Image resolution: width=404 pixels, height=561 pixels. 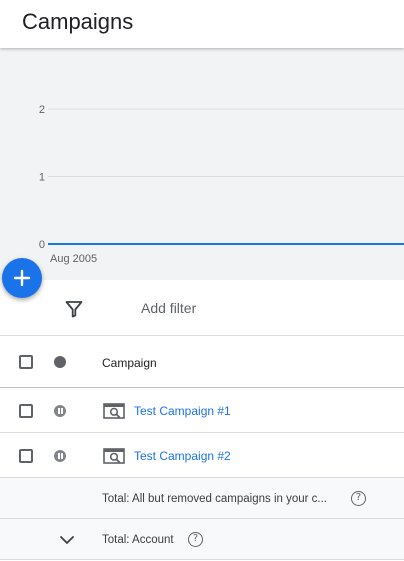 I want to click on column-header-campaign: Campaign, so click(x=129, y=363).